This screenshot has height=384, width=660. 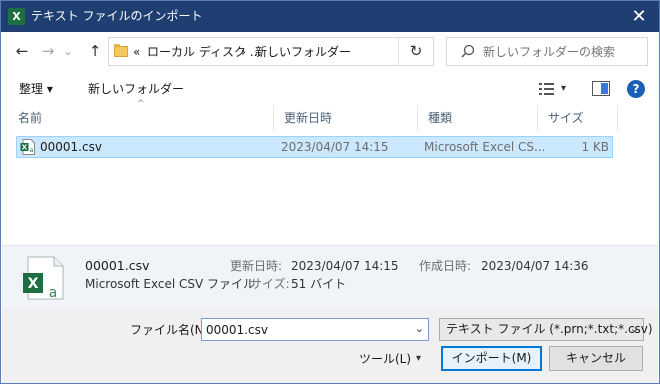 What do you see at coordinates (563, 52) in the screenshot?
I see `search-input` at bounding box center [563, 52].